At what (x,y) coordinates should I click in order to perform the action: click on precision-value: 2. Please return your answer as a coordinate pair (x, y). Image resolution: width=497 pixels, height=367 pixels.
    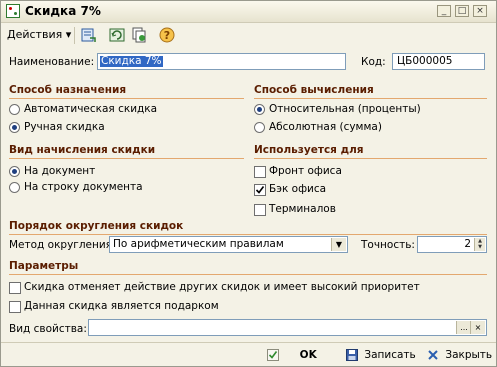
    Looking at the image, I should click on (467, 244).